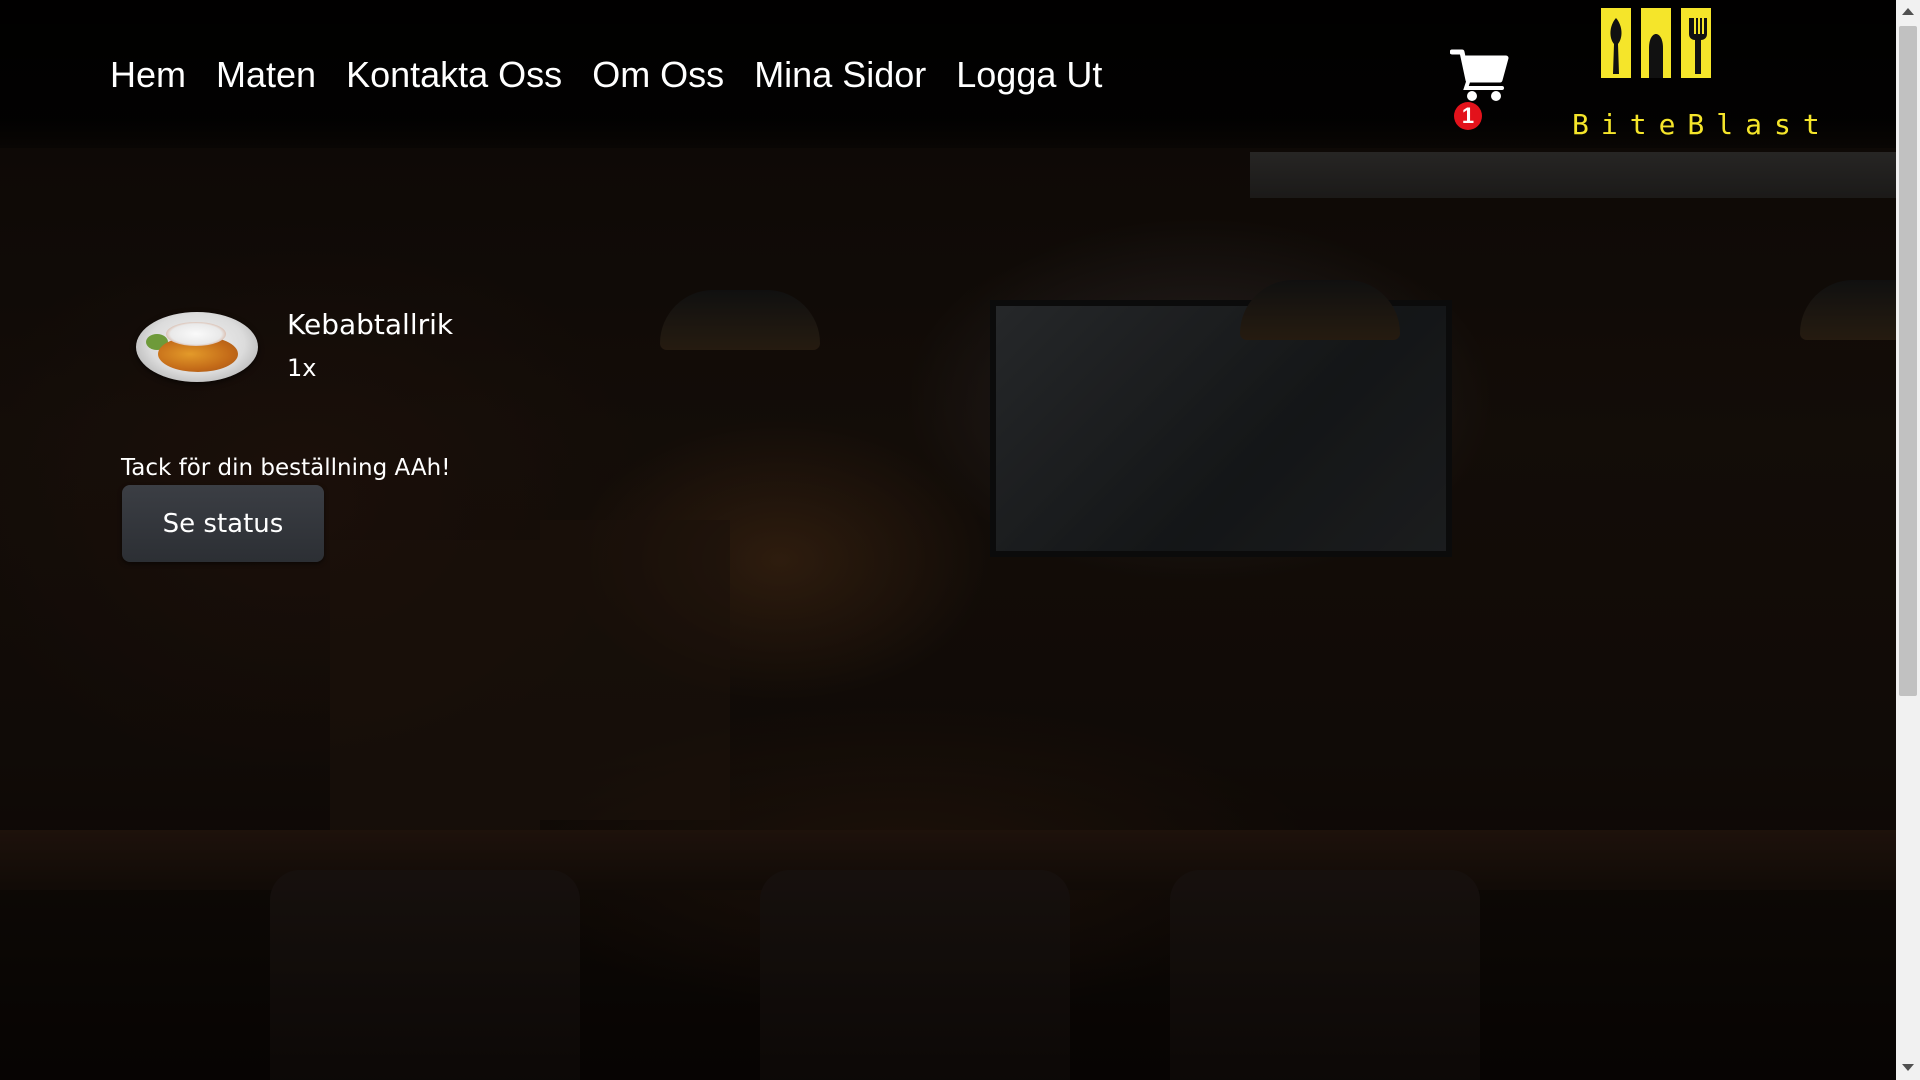  What do you see at coordinates (148, 75) in the screenshot?
I see `nav-item-hem: Hem` at bounding box center [148, 75].